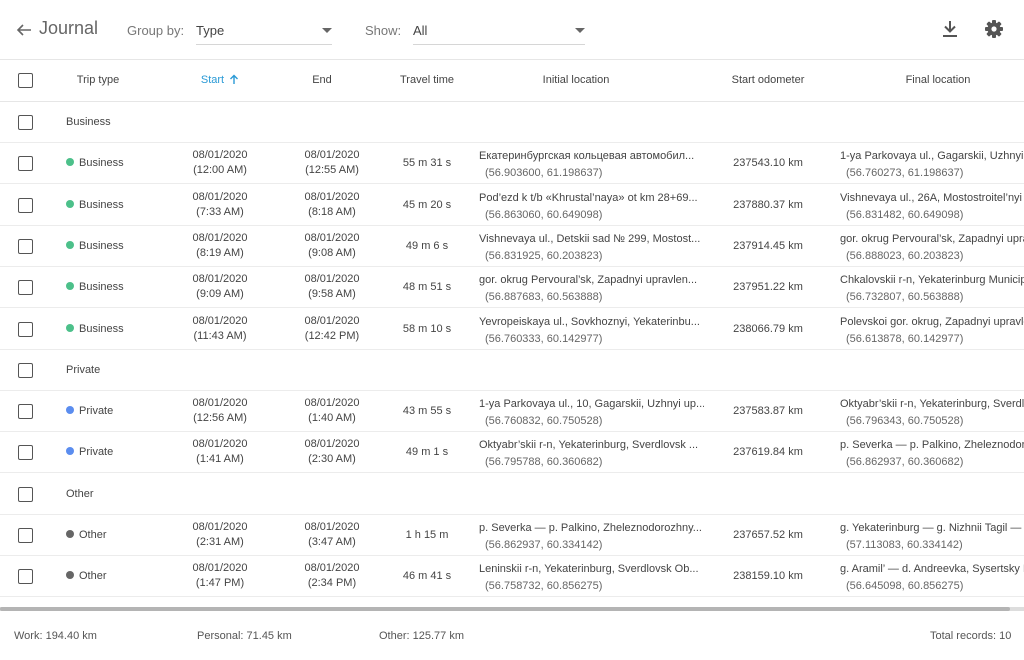 Image resolution: width=1024 pixels, height=660 pixels. Describe the element at coordinates (24, 30) in the screenshot. I see `back-arrow-icon` at that location.